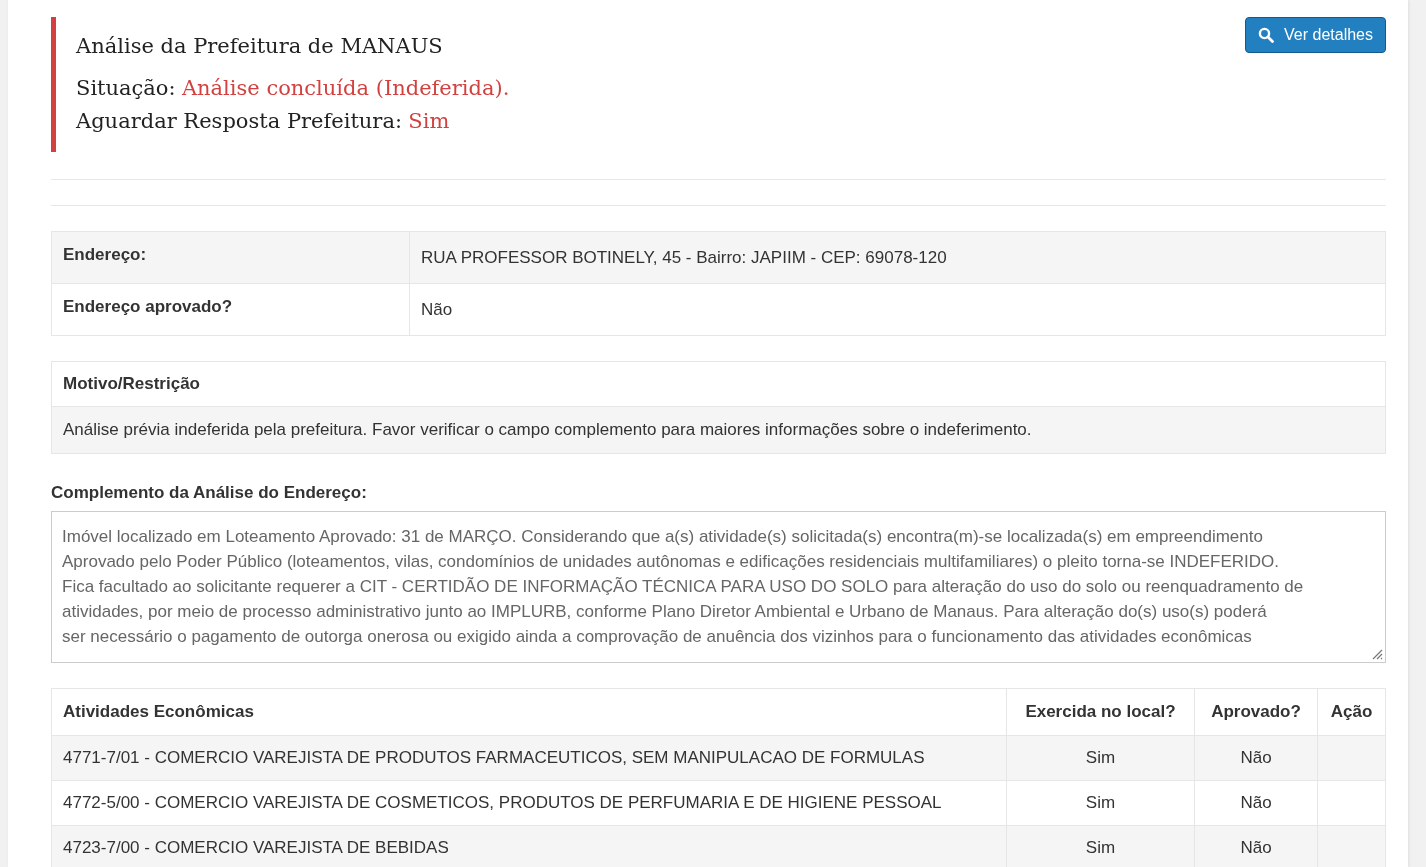 The height and width of the screenshot is (867, 1426). What do you see at coordinates (1266, 35) in the screenshot?
I see `search-icon` at bounding box center [1266, 35].